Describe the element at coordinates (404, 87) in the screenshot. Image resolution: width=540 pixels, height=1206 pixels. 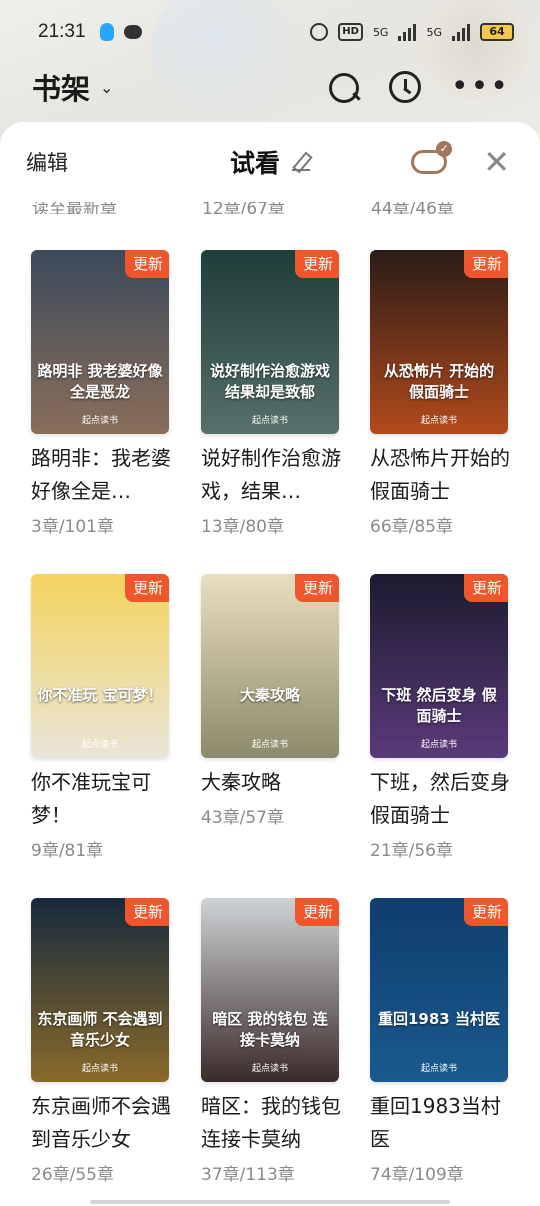
I see `history-icon` at that location.